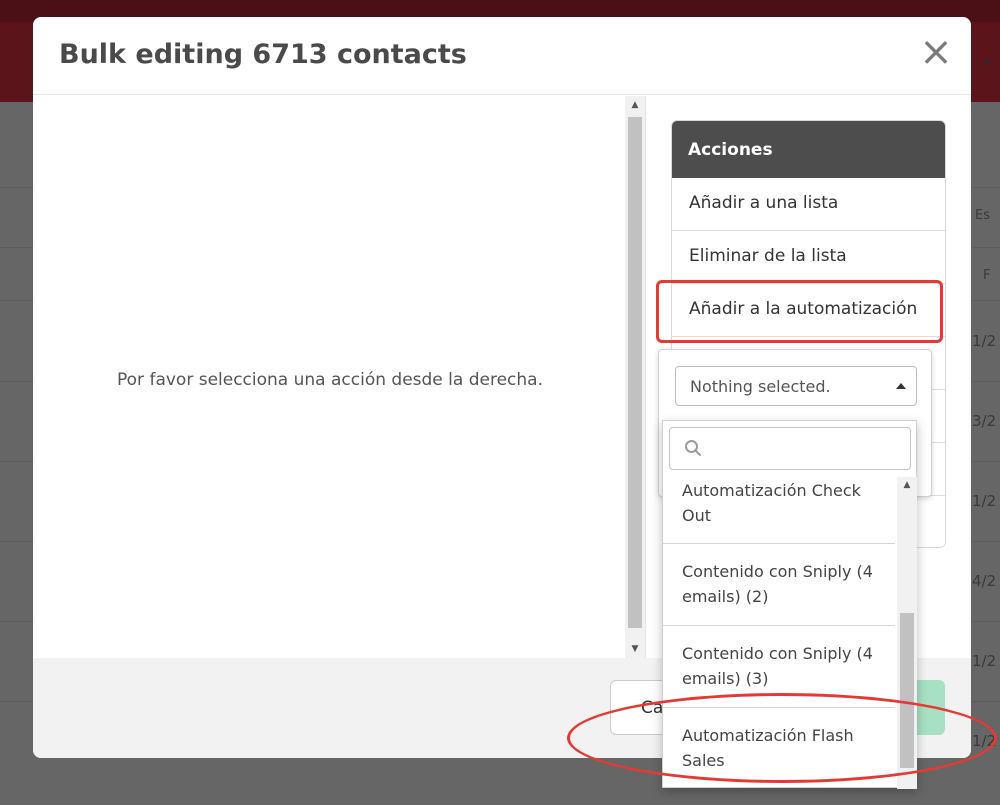  Describe the element at coordinates (901, 386) in the screenshot. I see `caret-up-icon` at that location.